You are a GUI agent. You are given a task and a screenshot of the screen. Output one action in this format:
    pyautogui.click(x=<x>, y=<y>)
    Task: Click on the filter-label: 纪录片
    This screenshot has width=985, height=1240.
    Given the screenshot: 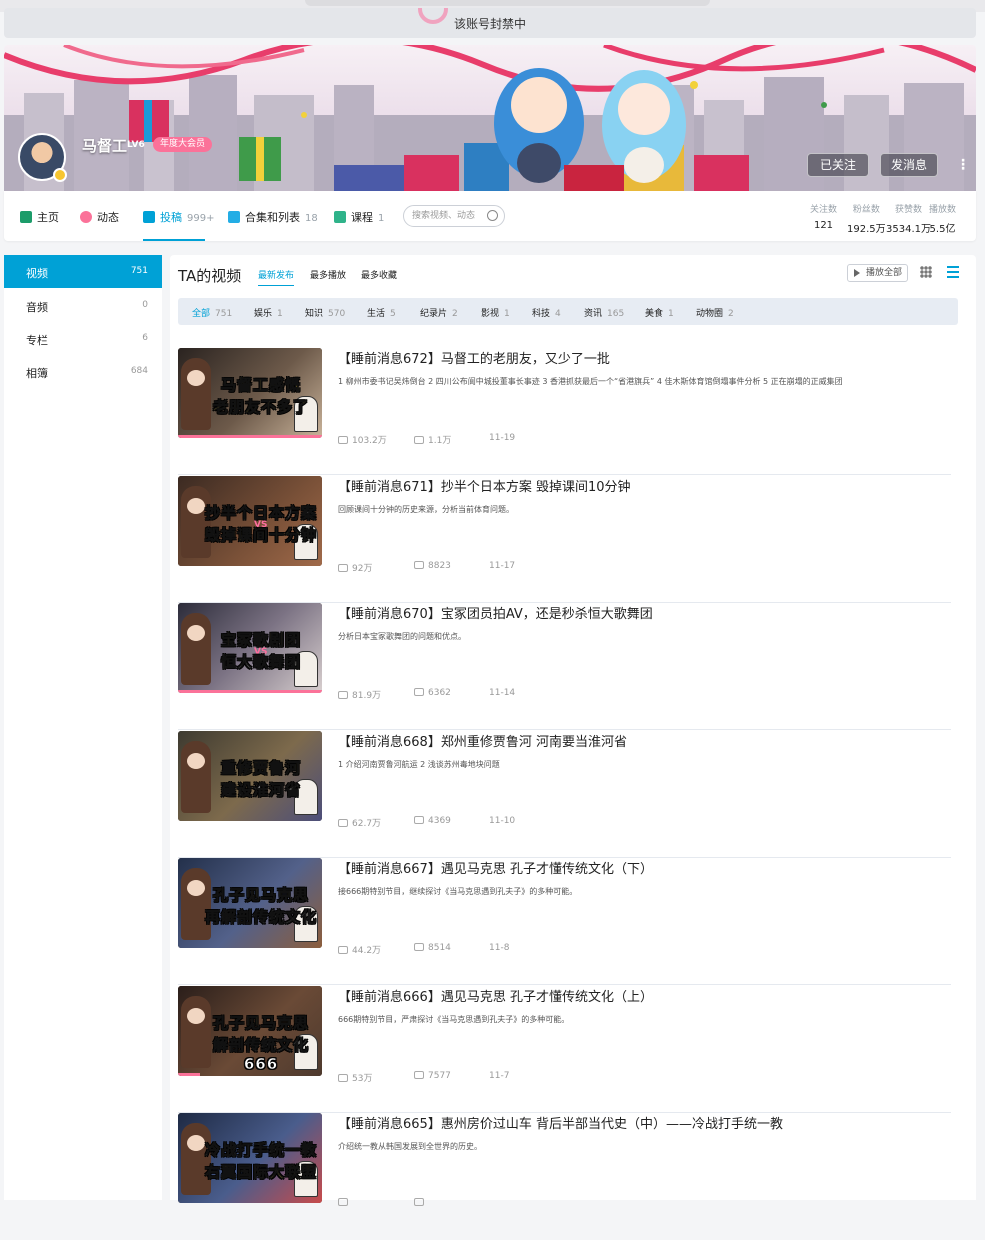 What is the action you would take?
    pyautogui.click(x=434, y=314)
    